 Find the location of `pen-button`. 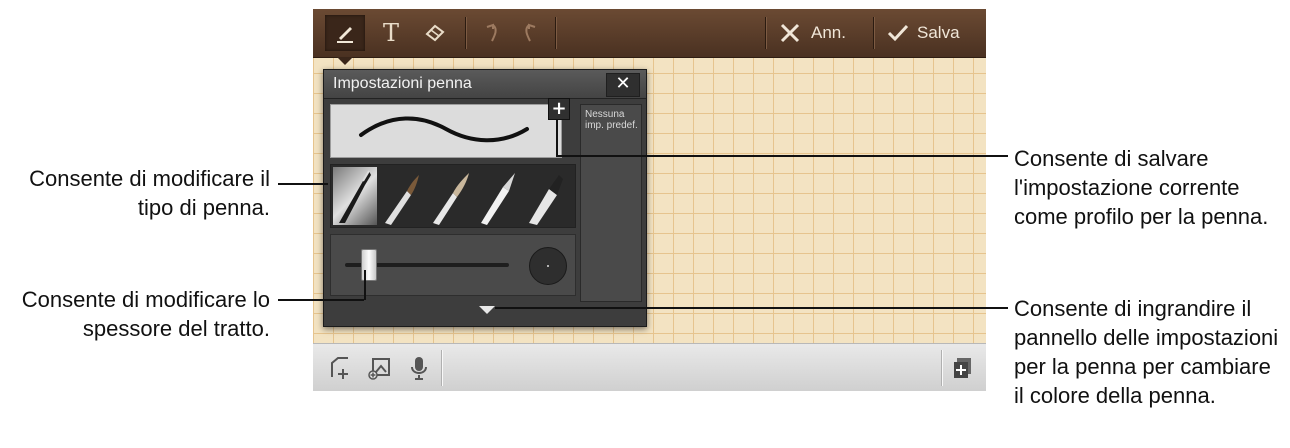

pen-button is located at coordinates (345, 33).